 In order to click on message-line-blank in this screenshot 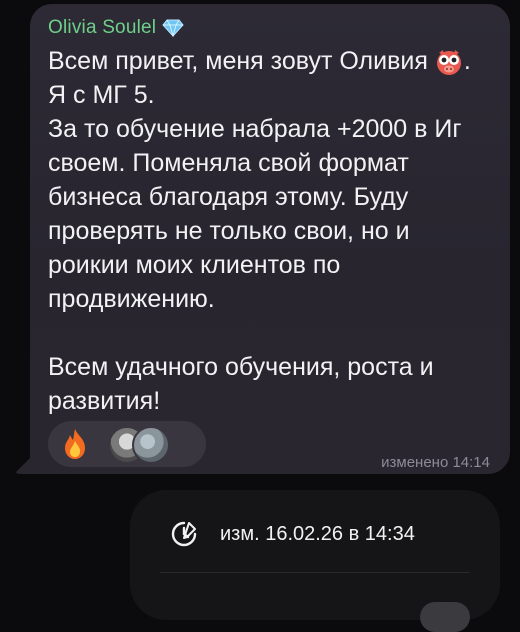, I will do `click(273, 333)`.